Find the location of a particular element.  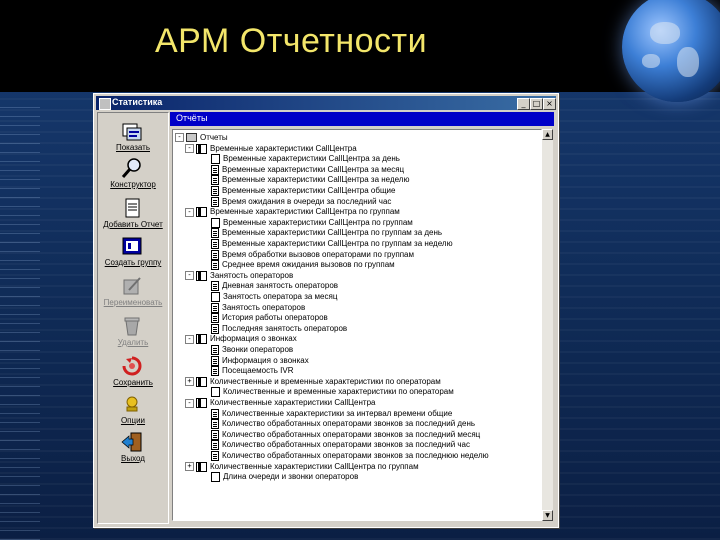

add-report-icon is located at coordinates (132, 208).